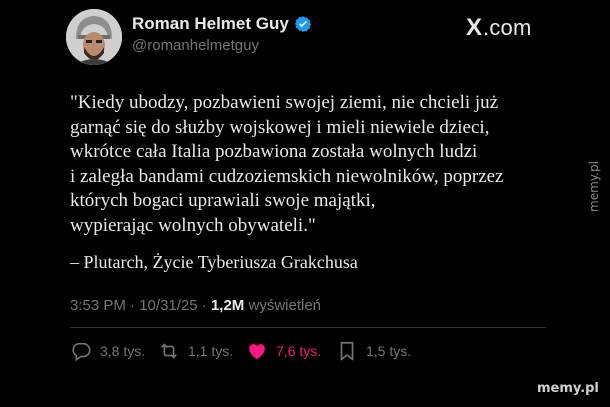  Describe the element at coordinates (389, 351) in the screenshot. I see `bookmark-count: 1,5 tys.` at that location.